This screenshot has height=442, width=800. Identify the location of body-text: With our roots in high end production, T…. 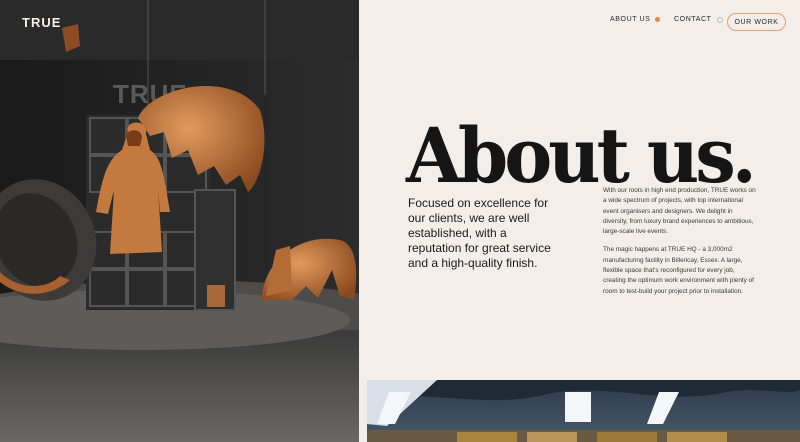
(681, 245).